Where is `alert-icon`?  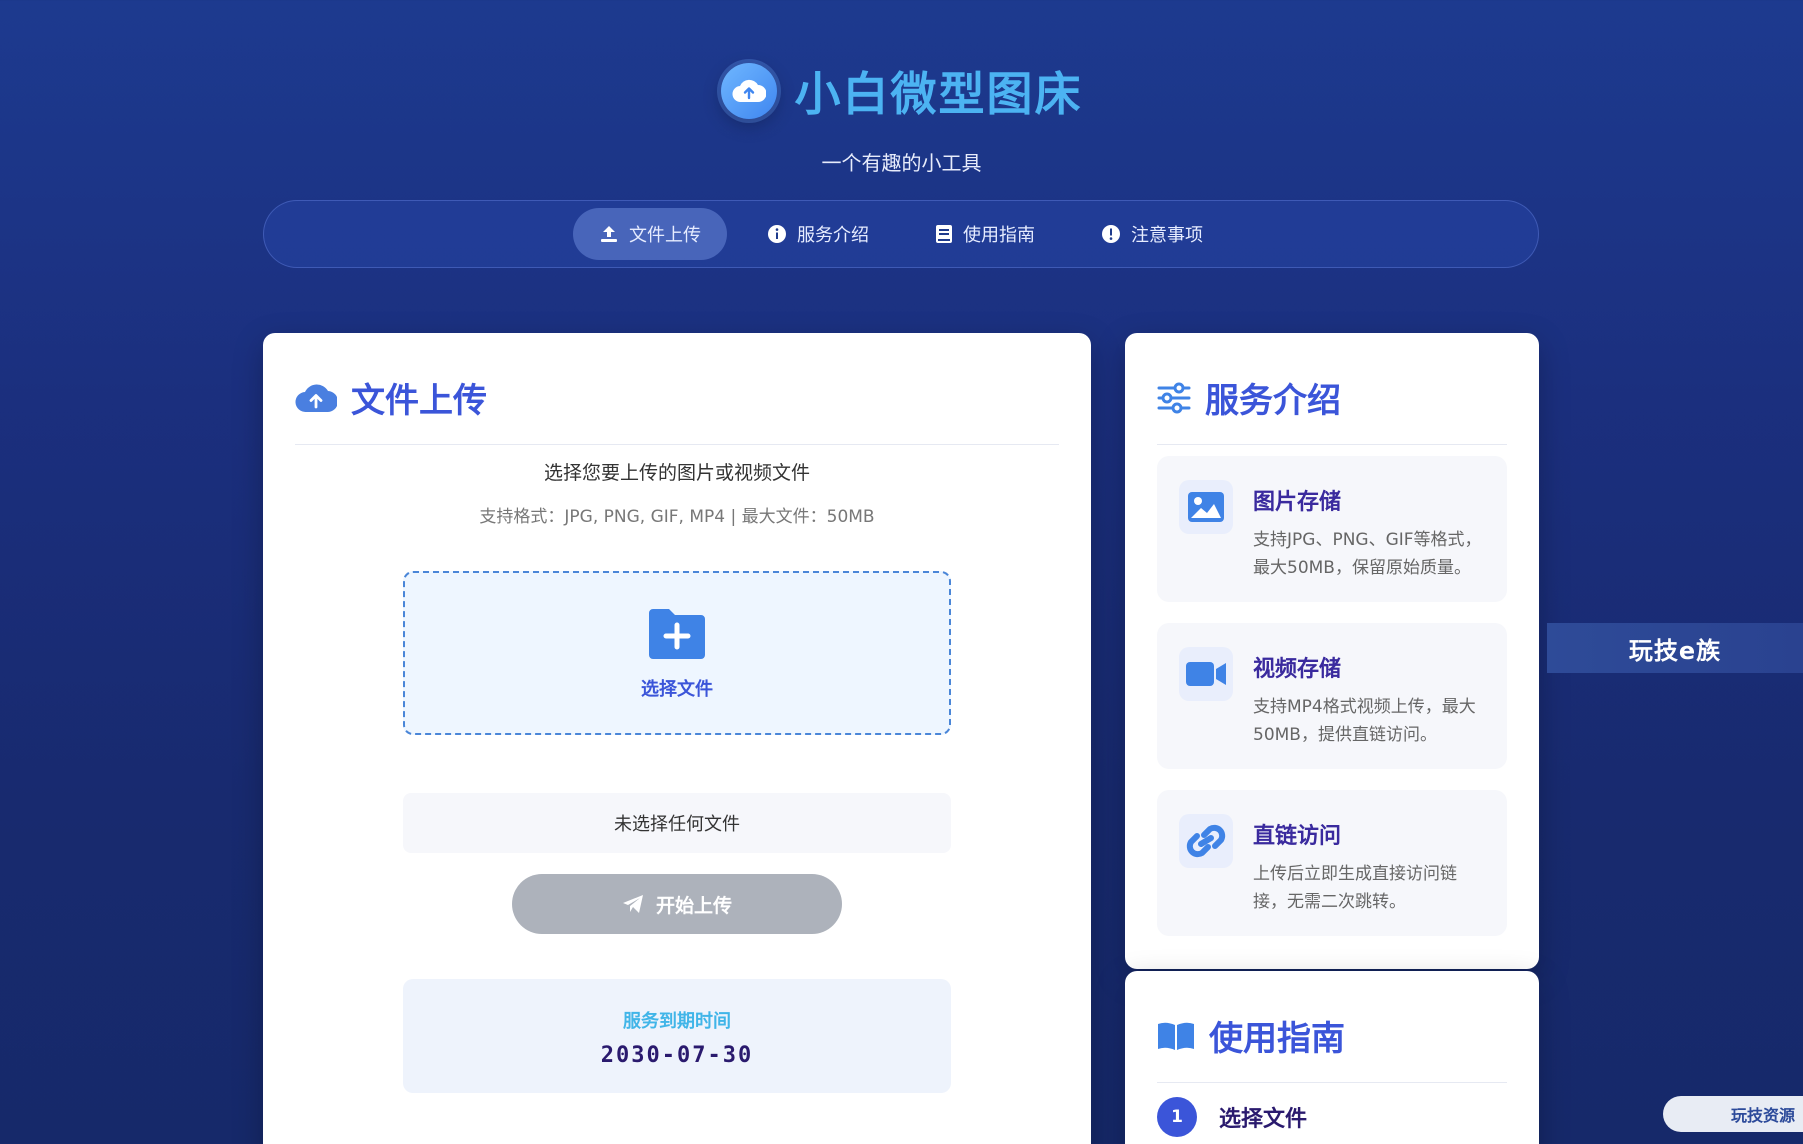
alert-icon is located at coordinates (1111, 234).